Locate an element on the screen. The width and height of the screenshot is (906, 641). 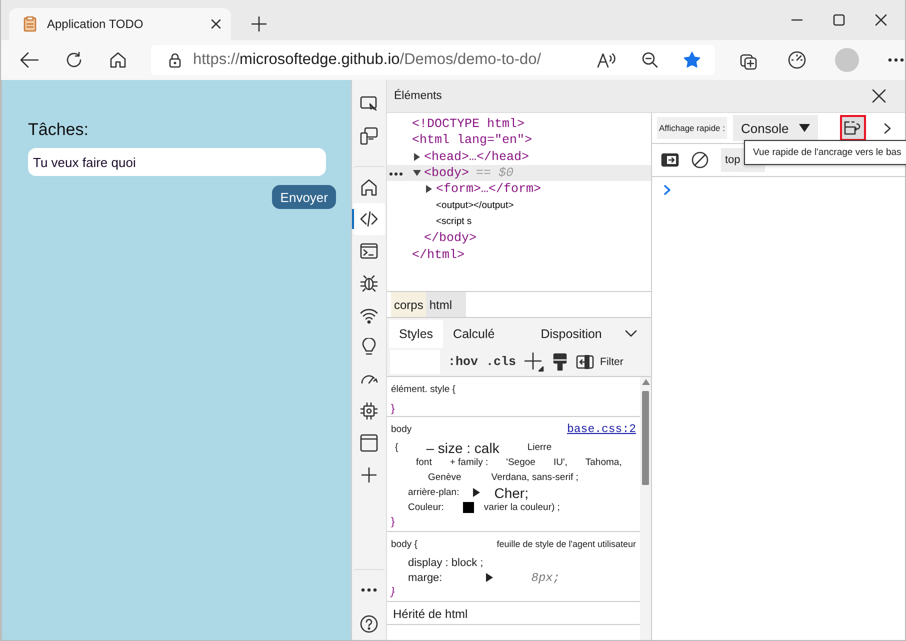
css-text: { is located at coordinates (396, 447).